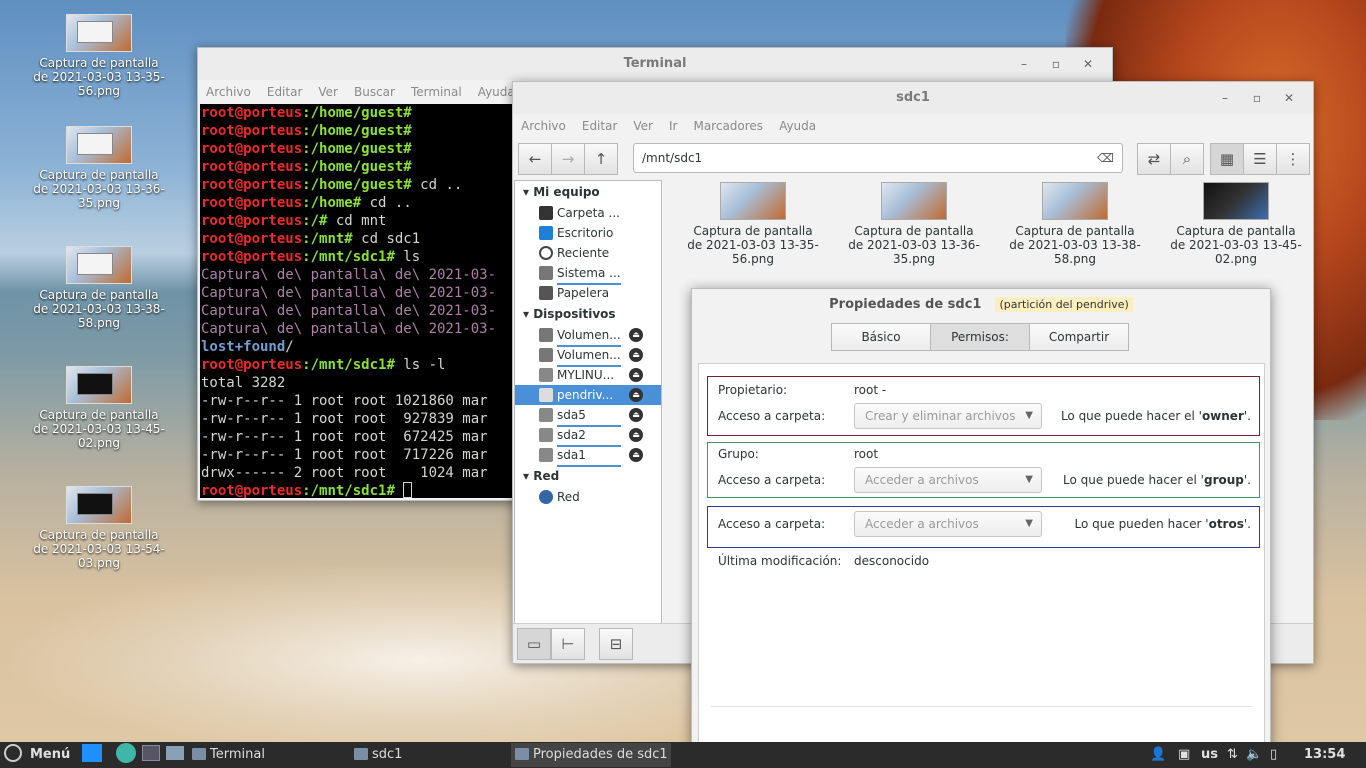 The width and height of the screenshot is (1366, 768). Describe the element at coordinates (728, 126) in the screenshot. I see `menu-marcadores: Marcadores` at that location.